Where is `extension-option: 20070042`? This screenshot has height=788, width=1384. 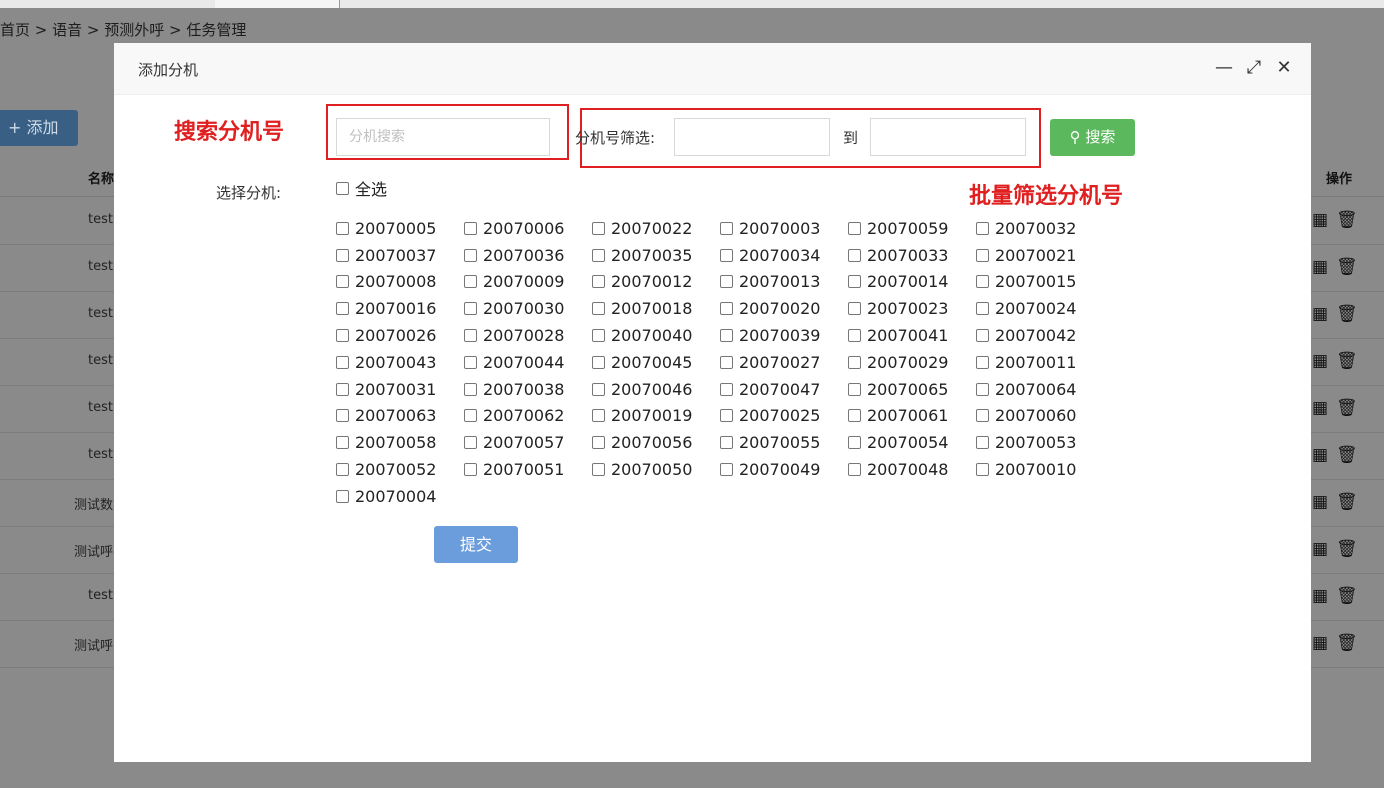 extension-option: 20070042 is located at coordinates (1040, 335).